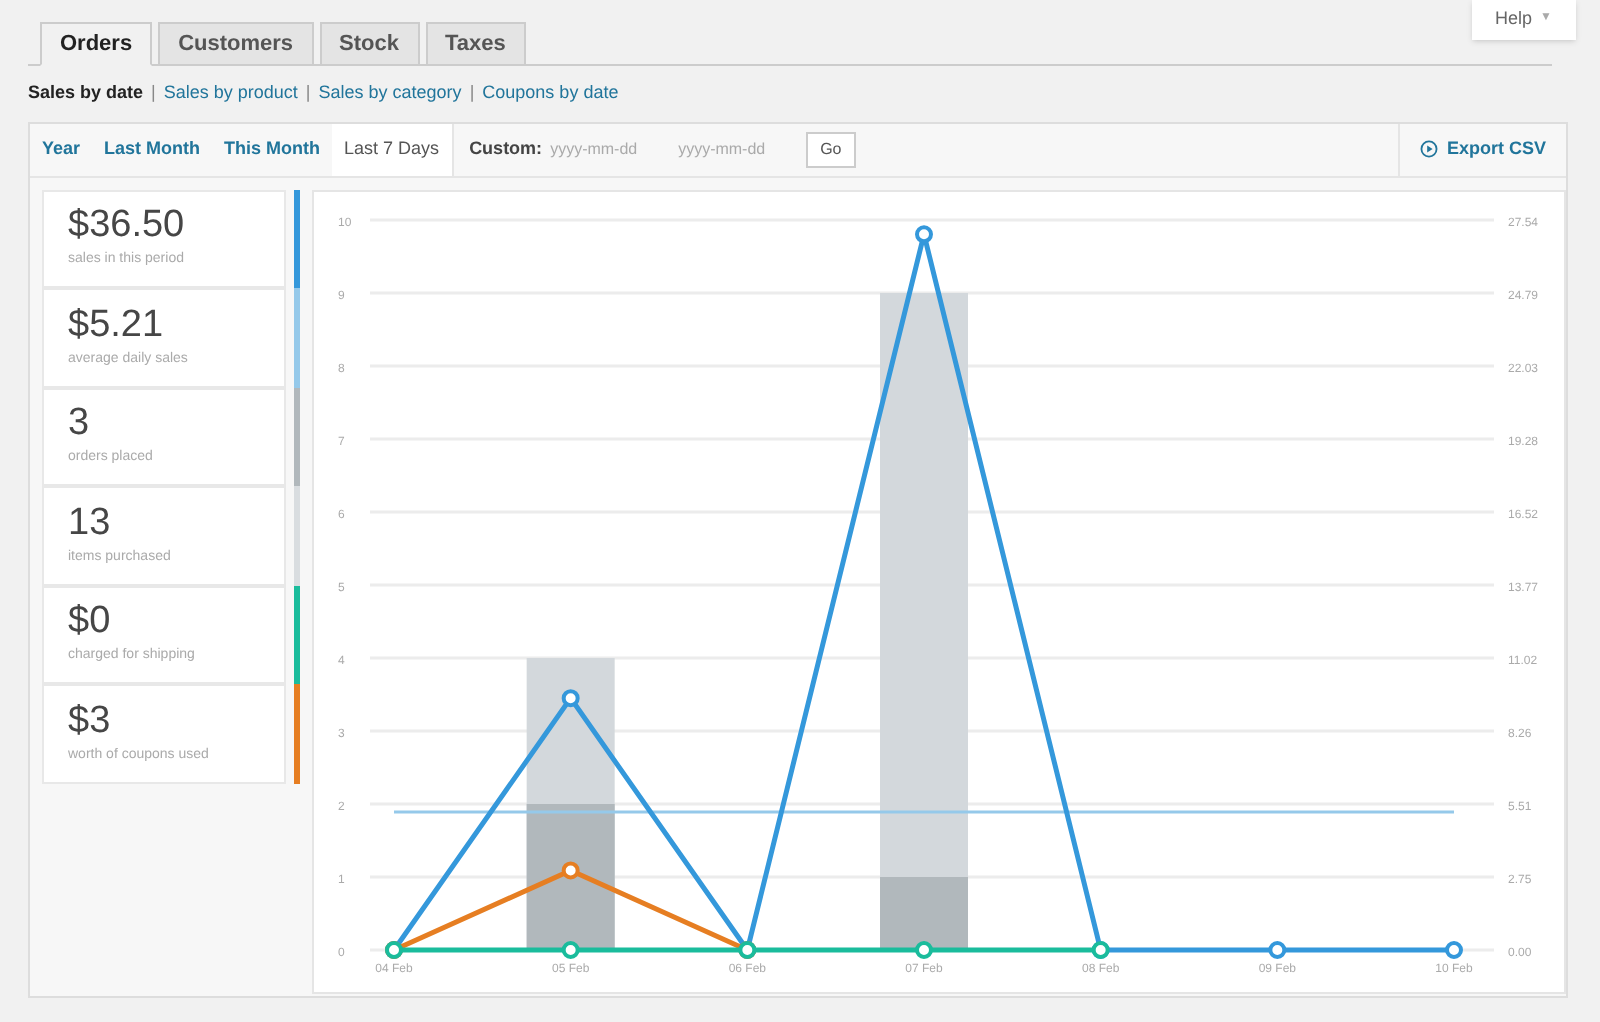 Image resolution: width=1600 pixels, height=1022 pixels. I want to click on export-csv-button: Export CSV, so click(1483, 149).